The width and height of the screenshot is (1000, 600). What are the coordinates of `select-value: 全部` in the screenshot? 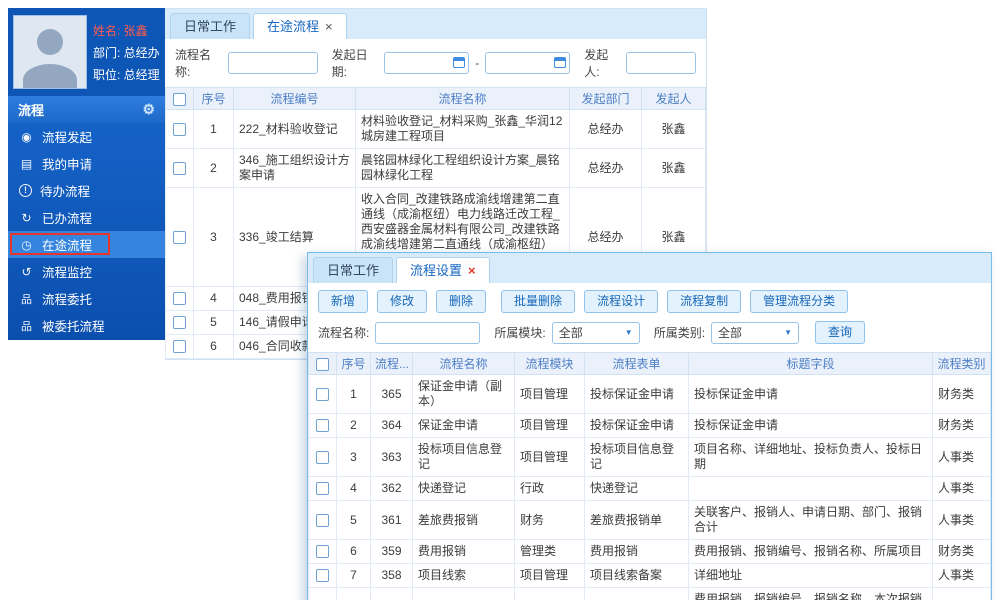 It's located at (730, 333).